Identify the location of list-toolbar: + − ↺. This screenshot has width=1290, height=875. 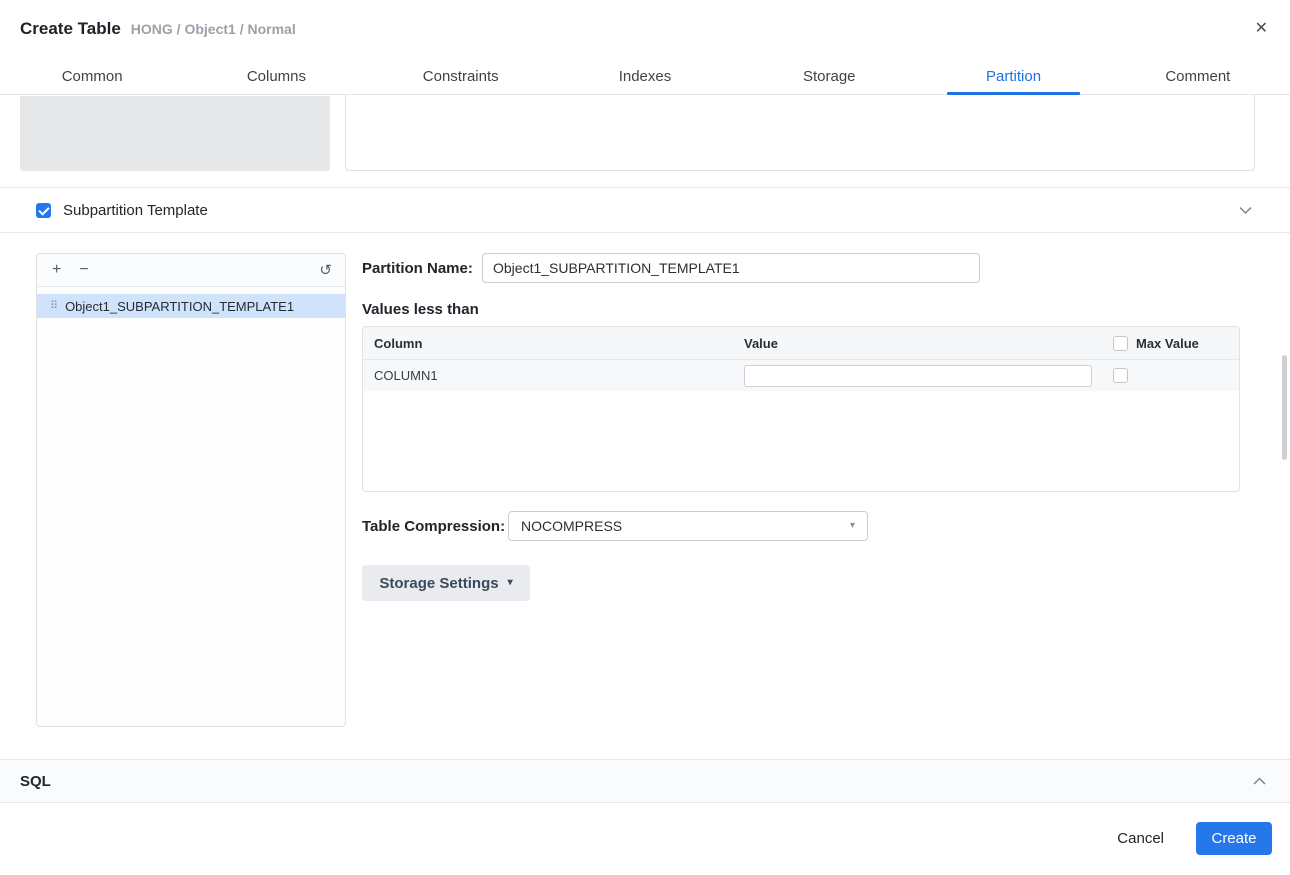
(191, 270).